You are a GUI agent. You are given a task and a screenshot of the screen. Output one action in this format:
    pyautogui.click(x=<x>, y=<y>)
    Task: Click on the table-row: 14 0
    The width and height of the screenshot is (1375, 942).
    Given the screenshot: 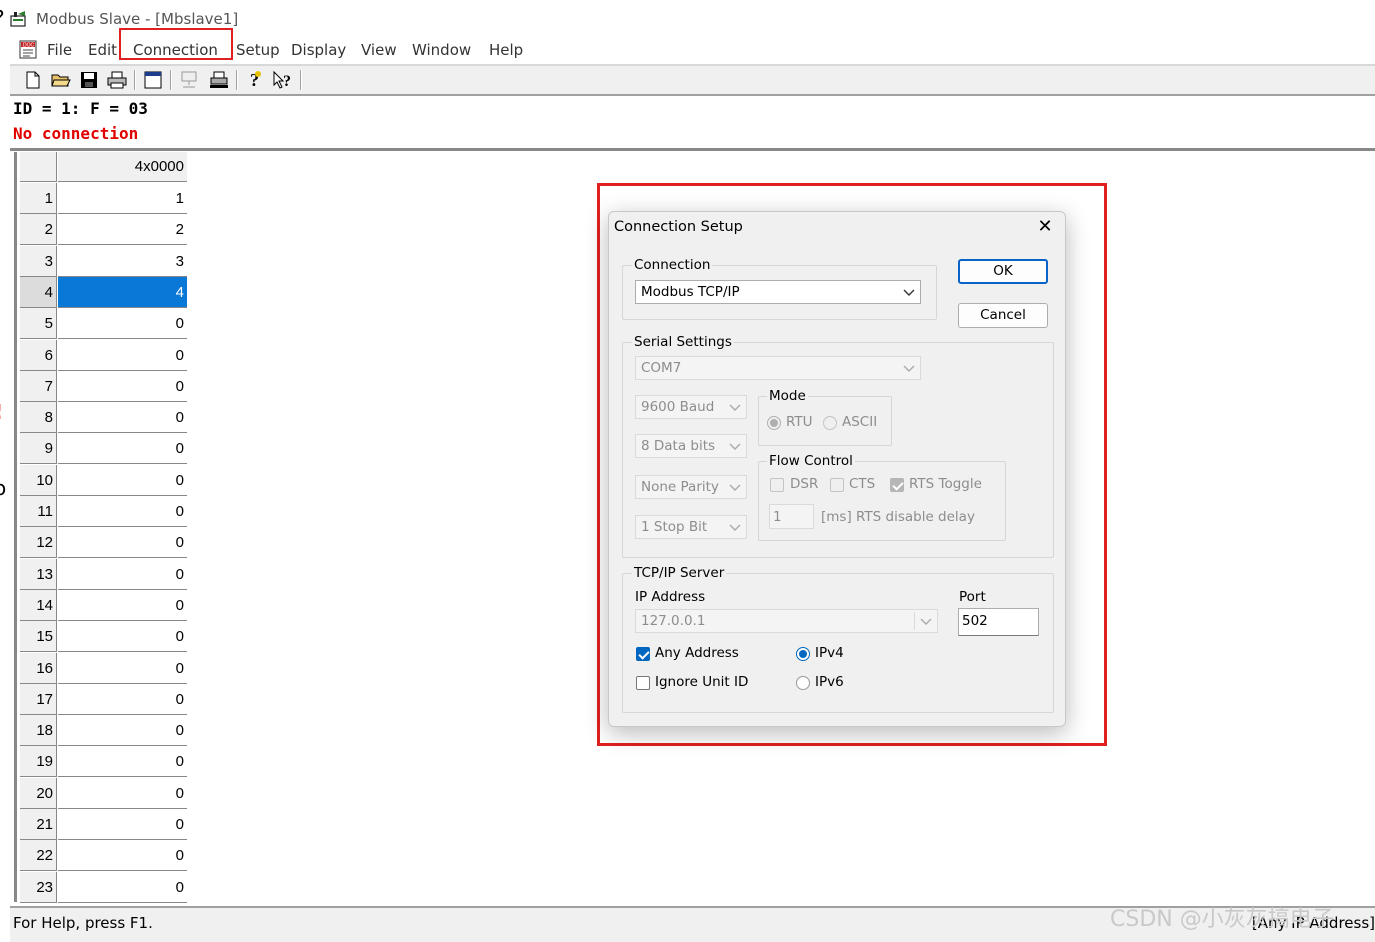 What is the action you would take?
    pyautogui.click(x=103, y=605)
    